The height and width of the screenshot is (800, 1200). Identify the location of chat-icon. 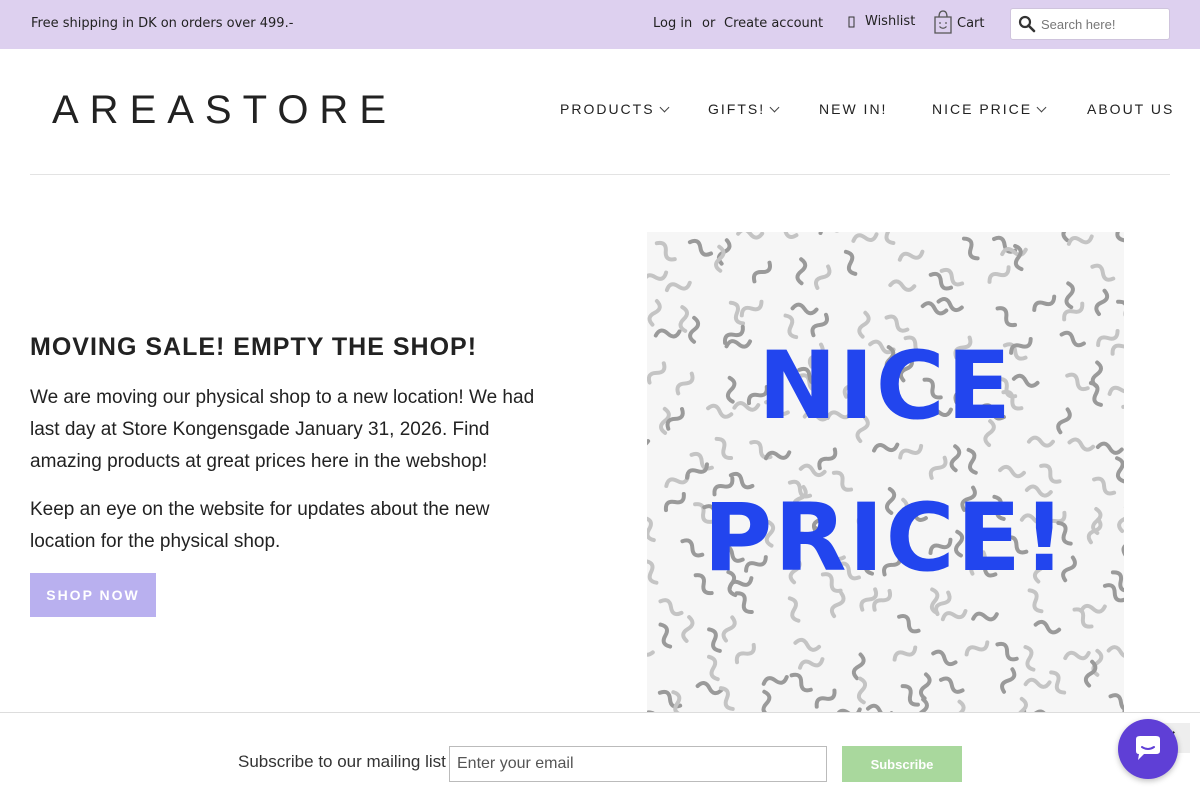
(1148, 748).